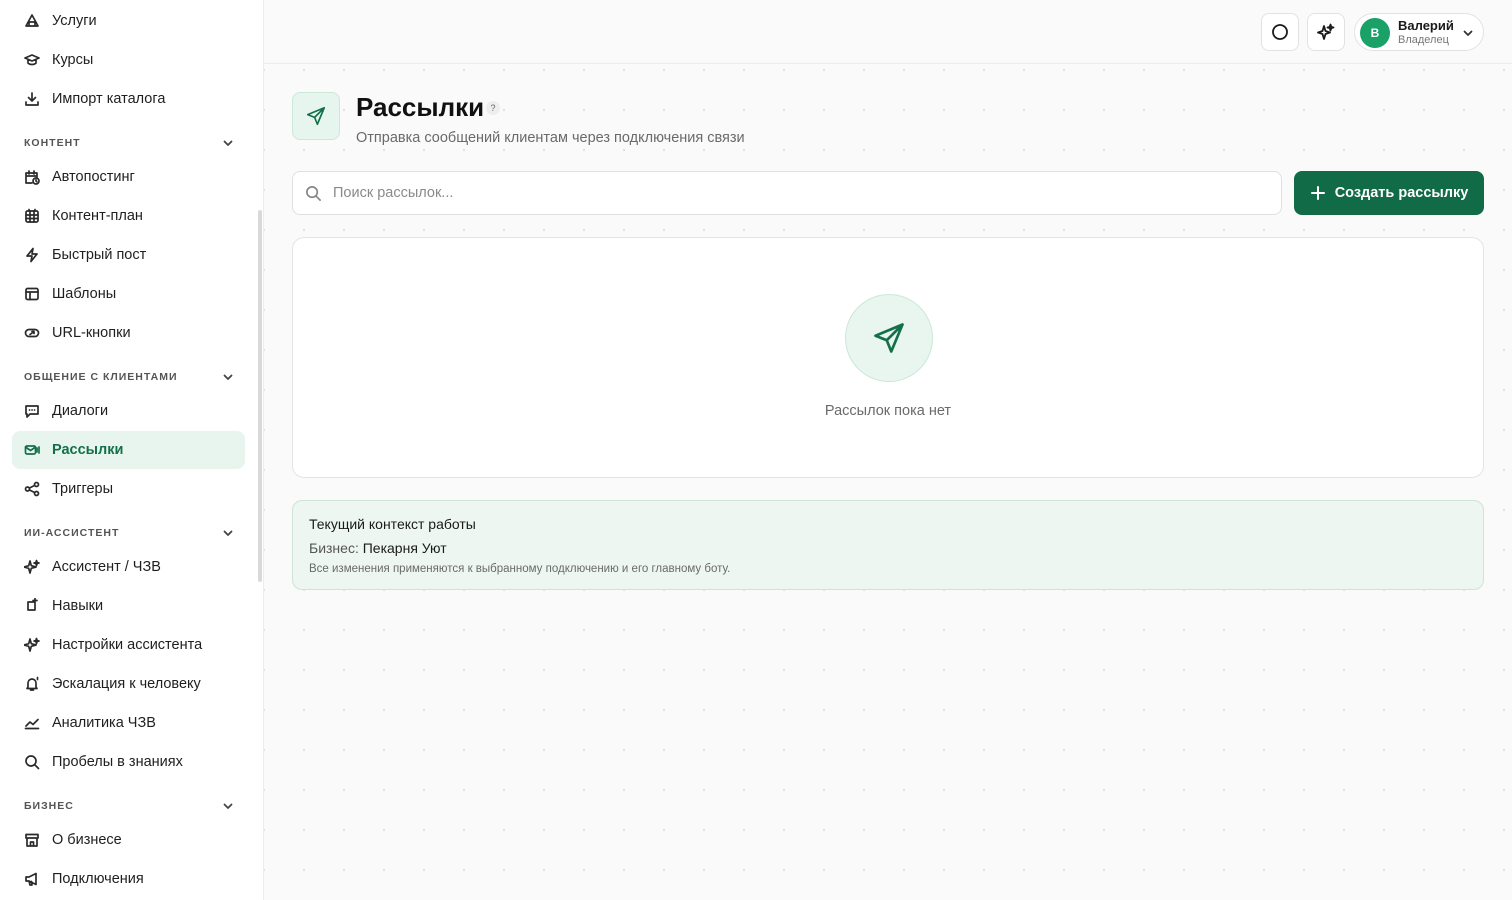 Image resolution: width=1512 pixels, height=900 pixels. I want to click on theme-toggle-button, so click(1280, 32).